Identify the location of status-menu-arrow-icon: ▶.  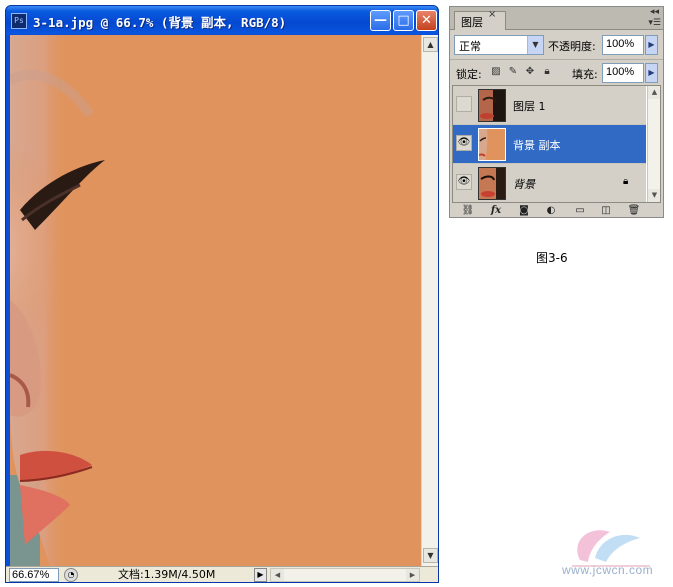
(260, 575).